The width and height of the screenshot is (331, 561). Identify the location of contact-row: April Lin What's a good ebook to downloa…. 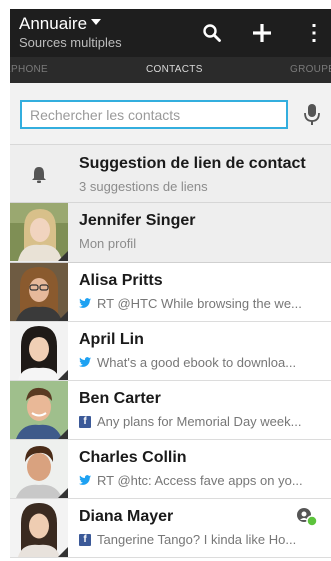
(170, 351).